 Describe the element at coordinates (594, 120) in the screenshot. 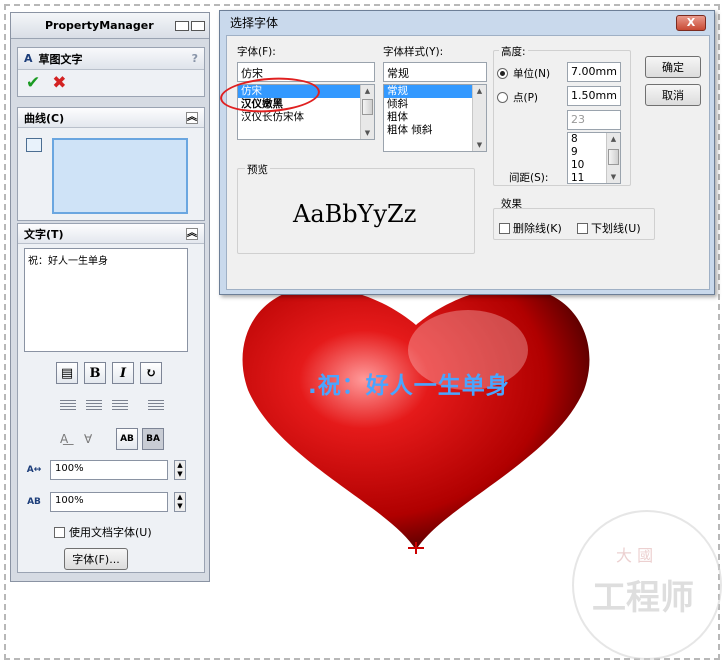

I see `point-size-input: 23` at that location.